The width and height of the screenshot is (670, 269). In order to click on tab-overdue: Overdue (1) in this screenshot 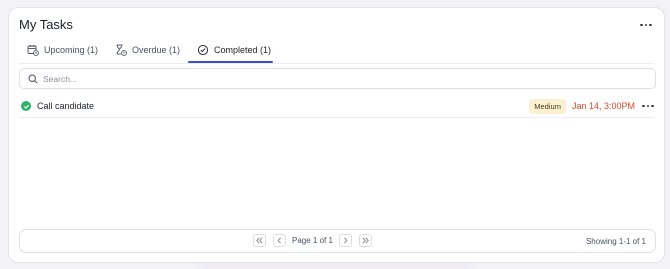, I will do `click(147, 50)`.